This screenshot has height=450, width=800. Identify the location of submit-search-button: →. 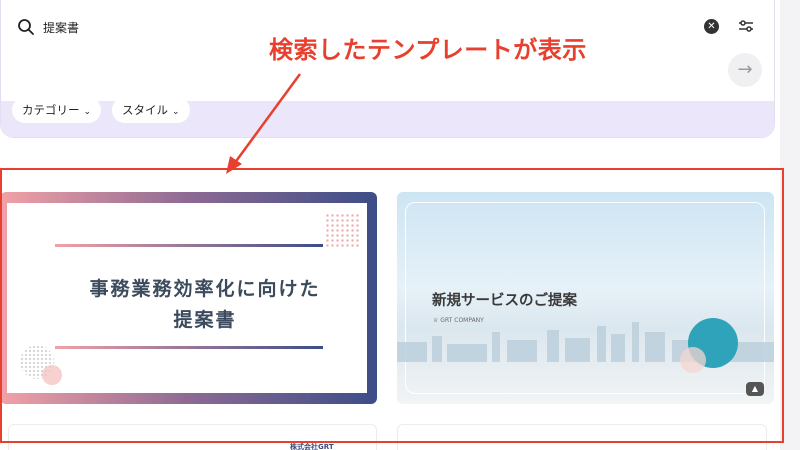
(745, 70).